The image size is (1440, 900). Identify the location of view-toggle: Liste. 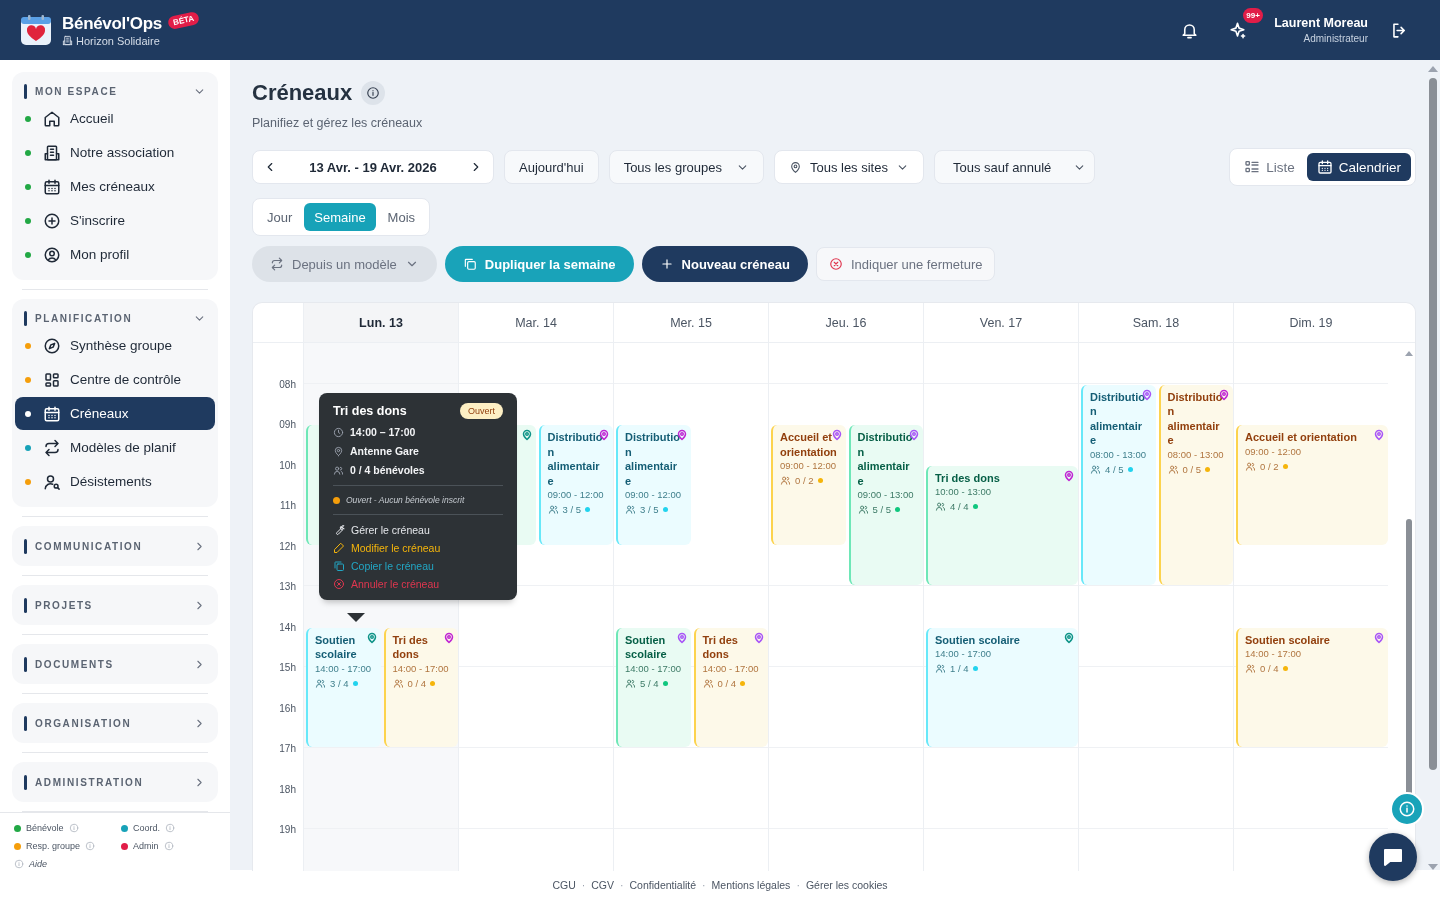
(1269, 167).